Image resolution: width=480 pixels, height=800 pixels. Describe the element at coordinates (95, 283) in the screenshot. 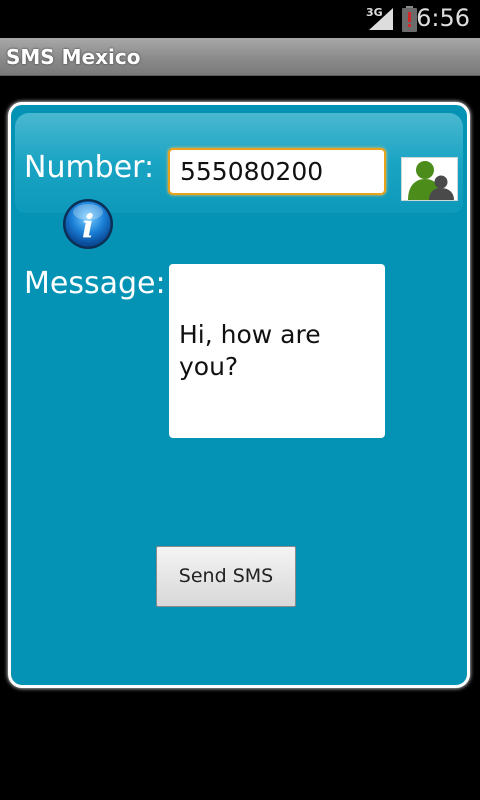

I see `message-label: Message:` at that location.